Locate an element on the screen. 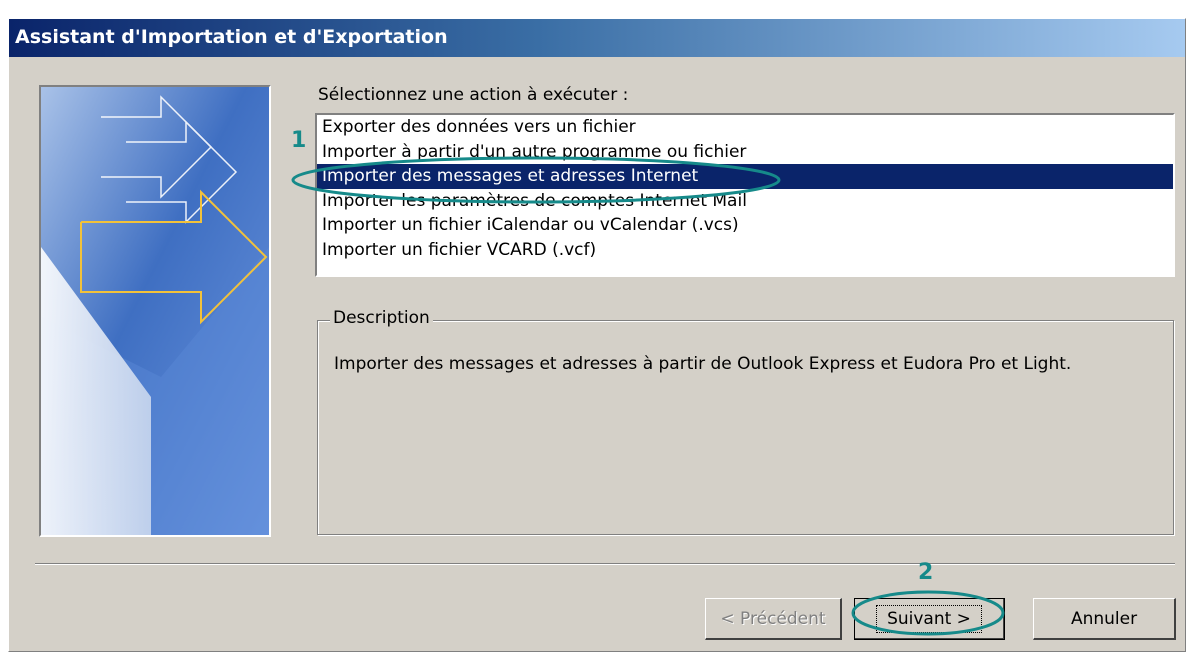 This screenshot has width=1192, height=654. button-separator is located at coordinates (605, 564).